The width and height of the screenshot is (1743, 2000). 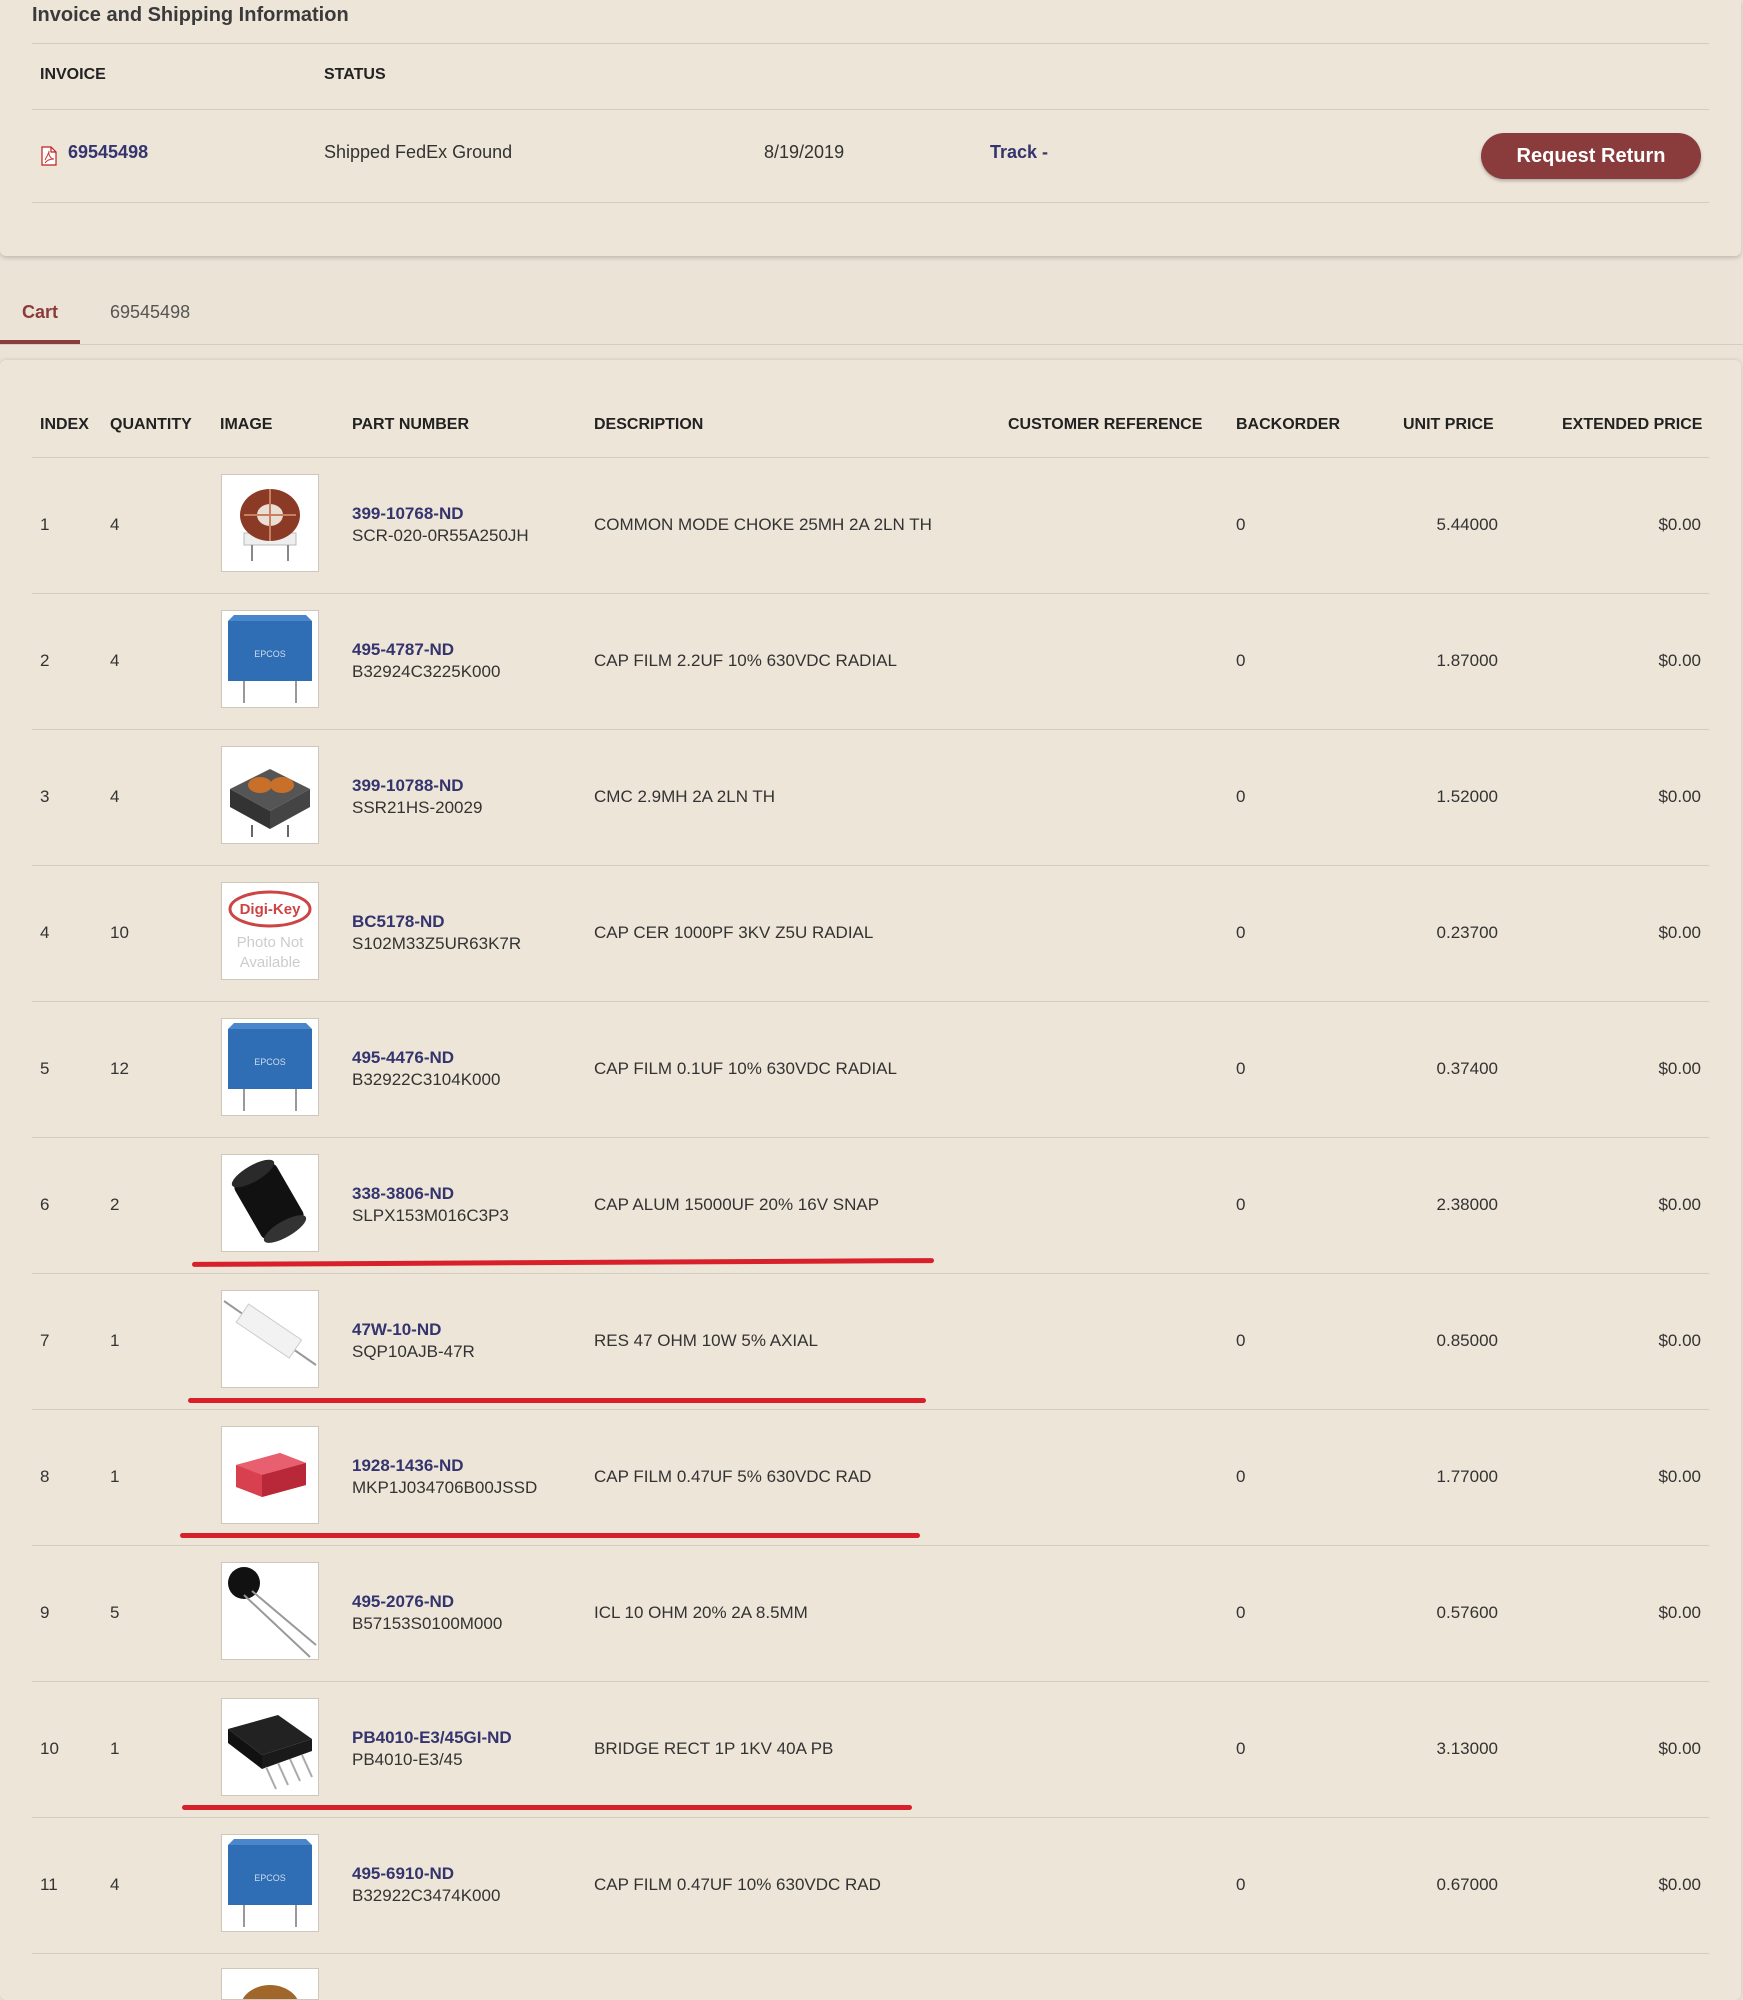 I want to click on part-number-link: 495-6910-ND, so click(x=403, y=1874).